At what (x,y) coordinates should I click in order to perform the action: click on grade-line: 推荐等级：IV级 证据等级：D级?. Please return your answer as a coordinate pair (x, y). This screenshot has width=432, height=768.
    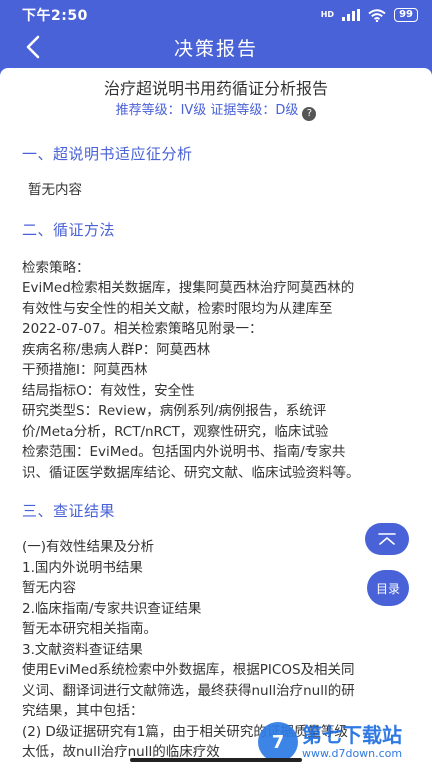
    Looking at the image, I should click on (216, 111).